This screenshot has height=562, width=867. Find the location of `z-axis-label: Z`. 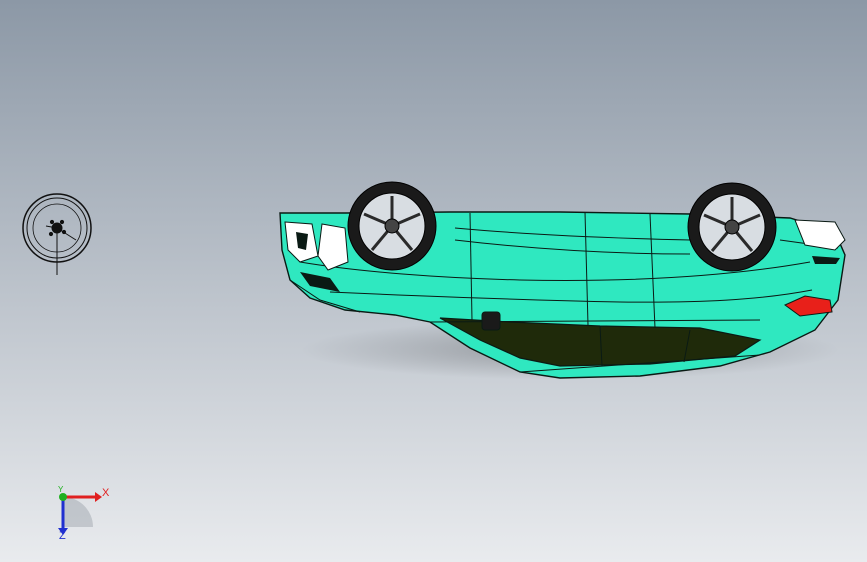

z-axis-label: Z is located at coordinates (62, 536).